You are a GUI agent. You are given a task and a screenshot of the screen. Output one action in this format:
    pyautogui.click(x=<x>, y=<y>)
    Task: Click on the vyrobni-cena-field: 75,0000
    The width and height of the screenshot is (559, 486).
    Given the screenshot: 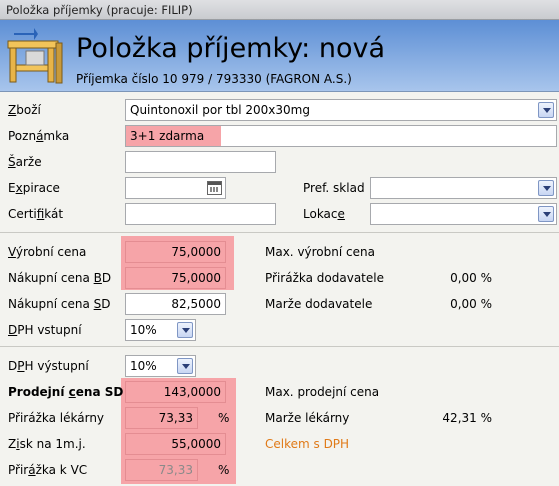 What is the action you would take?
    pyautogui.click(x=175, y=252)
    